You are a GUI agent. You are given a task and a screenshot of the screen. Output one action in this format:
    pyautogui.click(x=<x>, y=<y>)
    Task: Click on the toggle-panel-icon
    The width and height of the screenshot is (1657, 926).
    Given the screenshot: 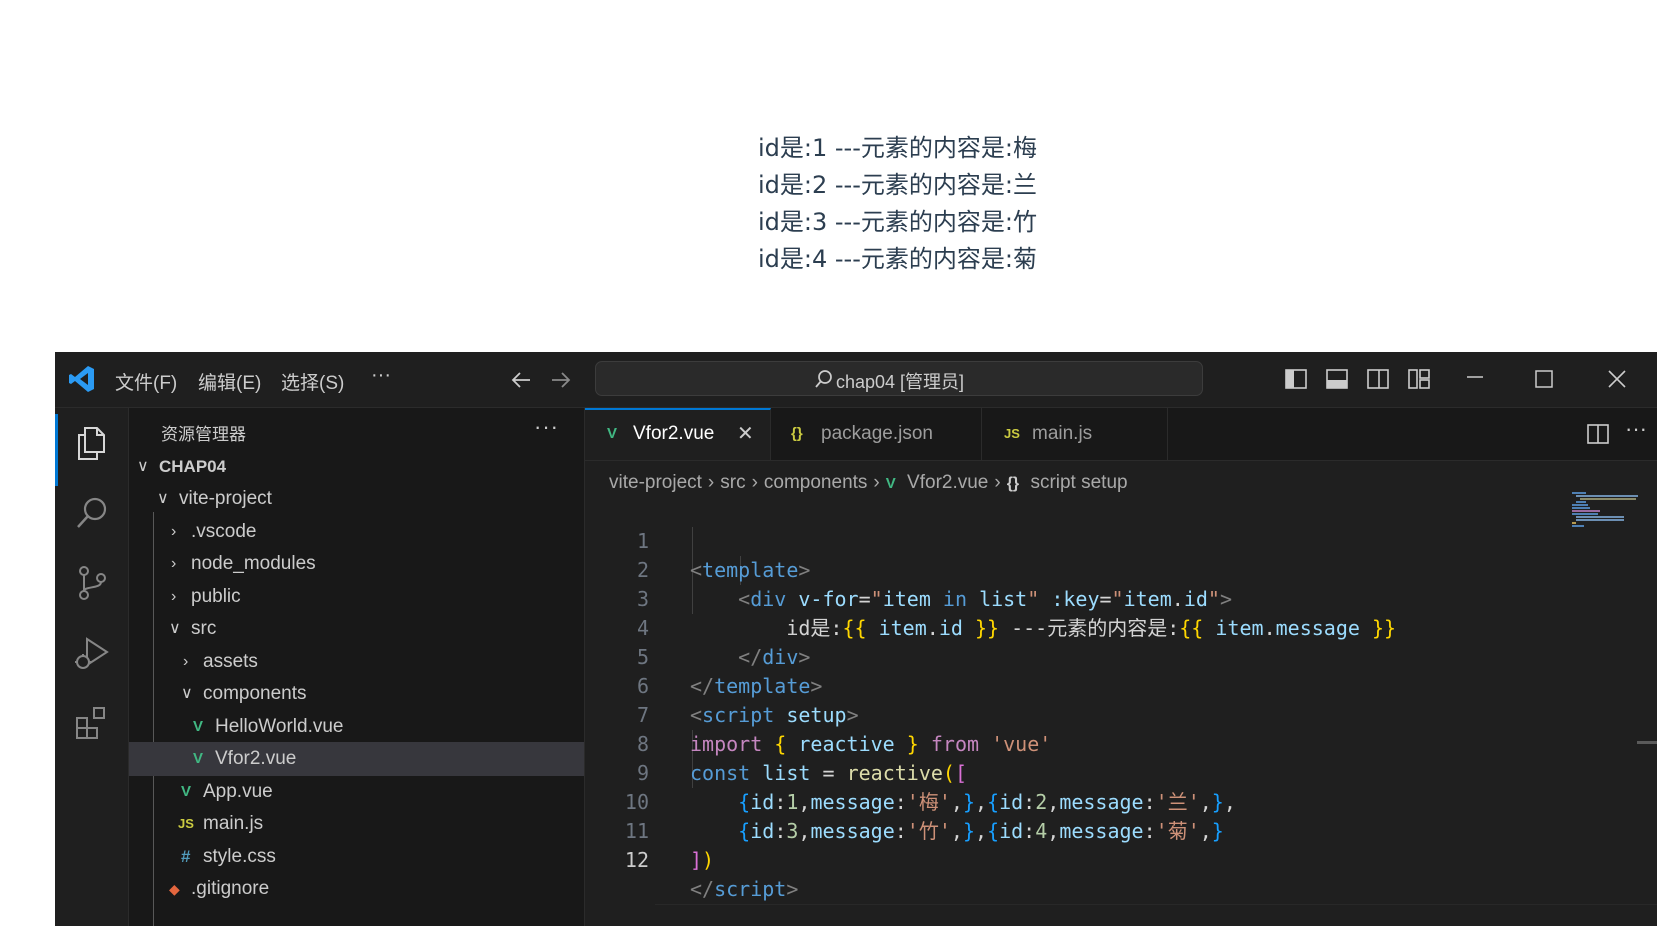 What is the action you would take?
    pyautogui.click(x=1337, y=379)
    